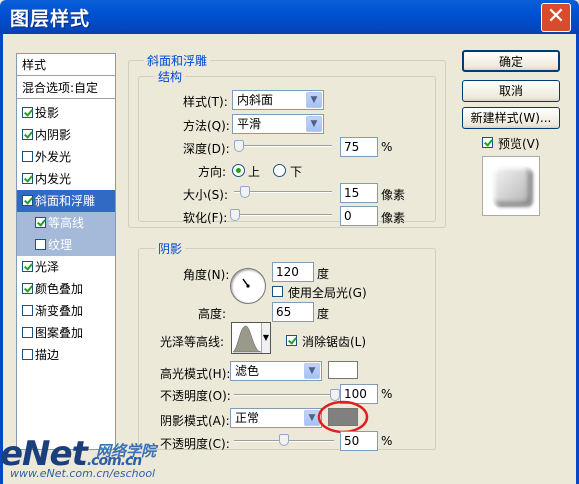 This screenshot has height=484, width=579. I want to click on soften-slider-thumb, so click(235, 215).